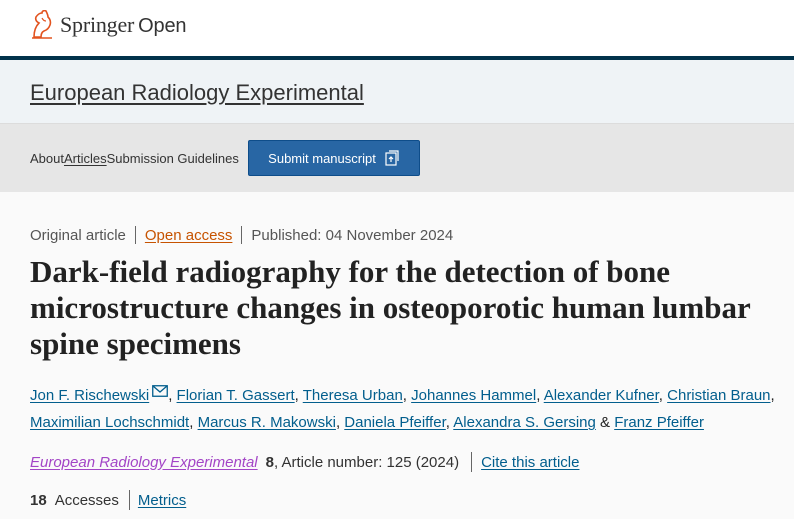 The image size is (794, 519). Describe the element at coordinates (86, 500) in the screenshot. I see `accesses-label: Accesses` at that location.